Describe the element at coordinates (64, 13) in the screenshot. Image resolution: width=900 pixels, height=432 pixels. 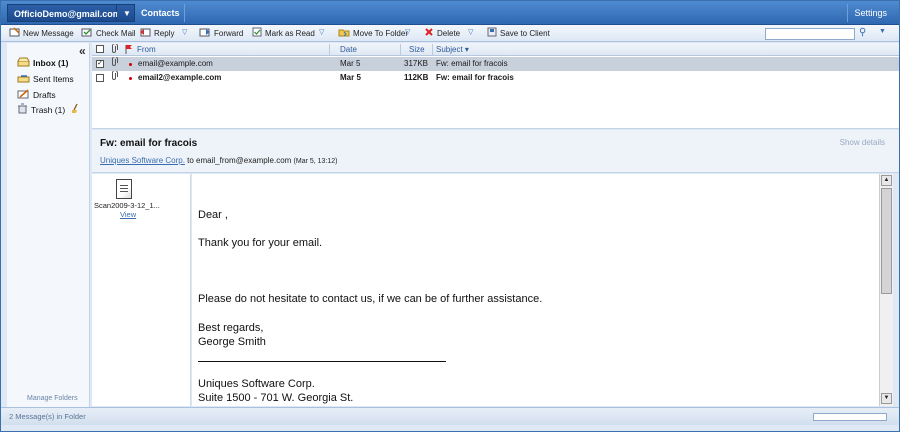
I see `account-tab: OfficioDemo@gmail.com` at that location.